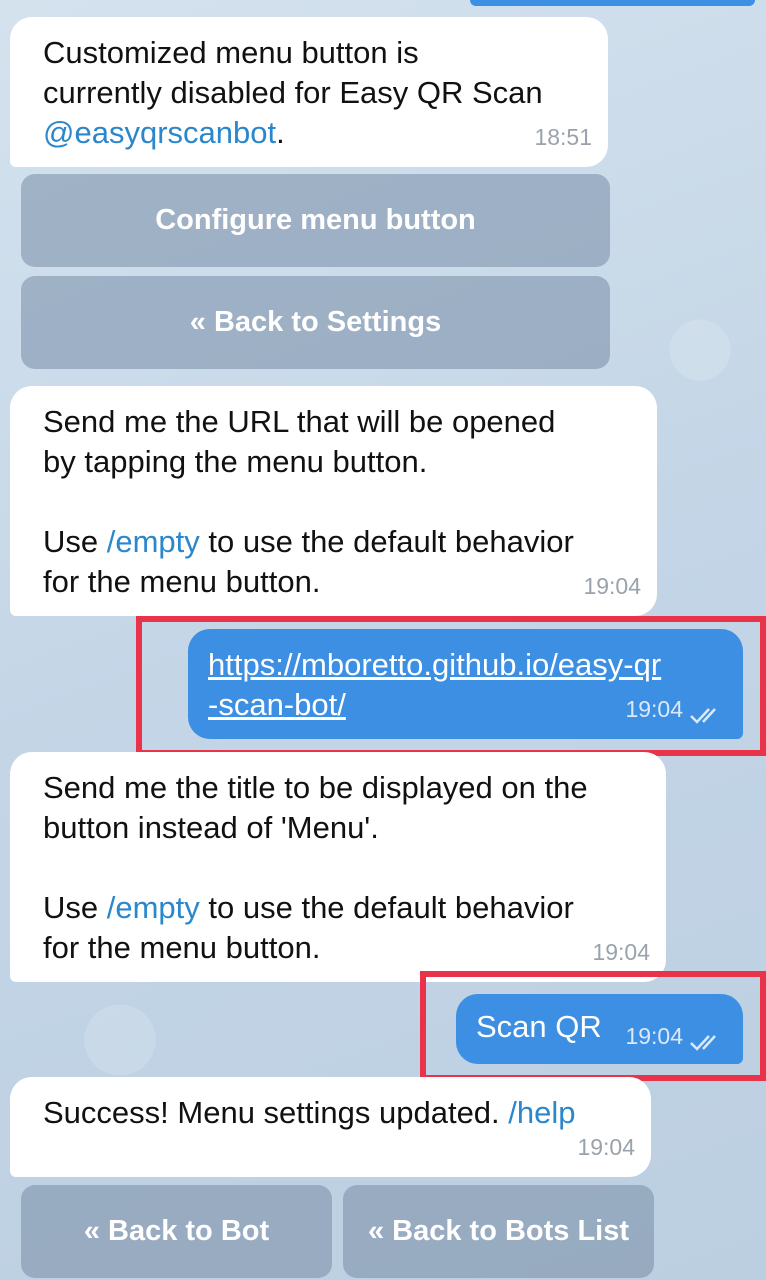 The image size is (766, 1280). Describe the element at coordinates (599, 1029) in the screenshot. I see `user-message-scan-qr: Scan QR 19:04` at that location.